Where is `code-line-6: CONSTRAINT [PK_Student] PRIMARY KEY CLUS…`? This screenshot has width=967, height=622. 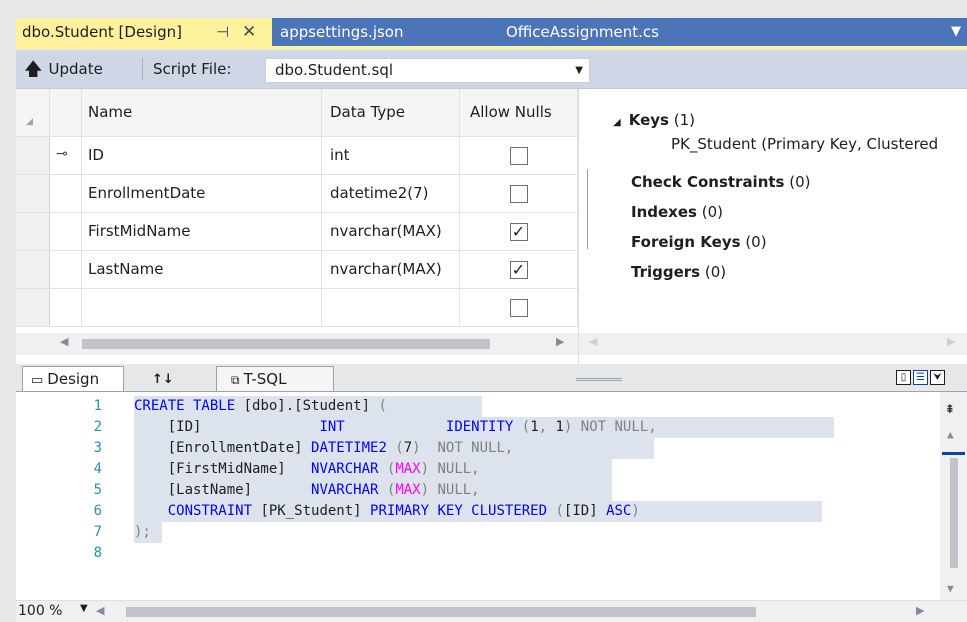 code-line-6: CONSTRAINT [PK_Student] PRIMARY KEY CLUS… is located at coordinates (403, 511).